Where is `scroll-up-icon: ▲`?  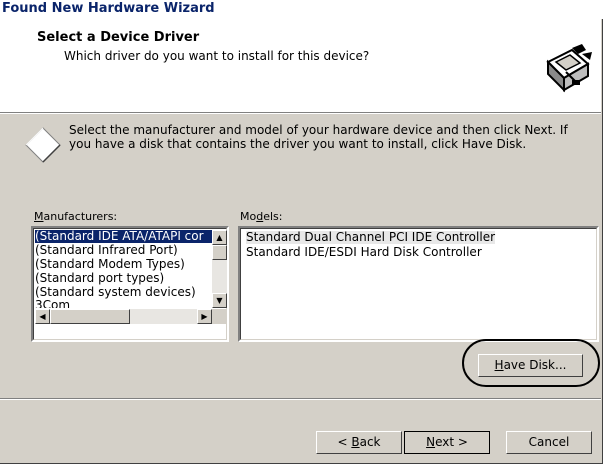
scroll-up-icon: ▲ is located at coordinates (219, 237).